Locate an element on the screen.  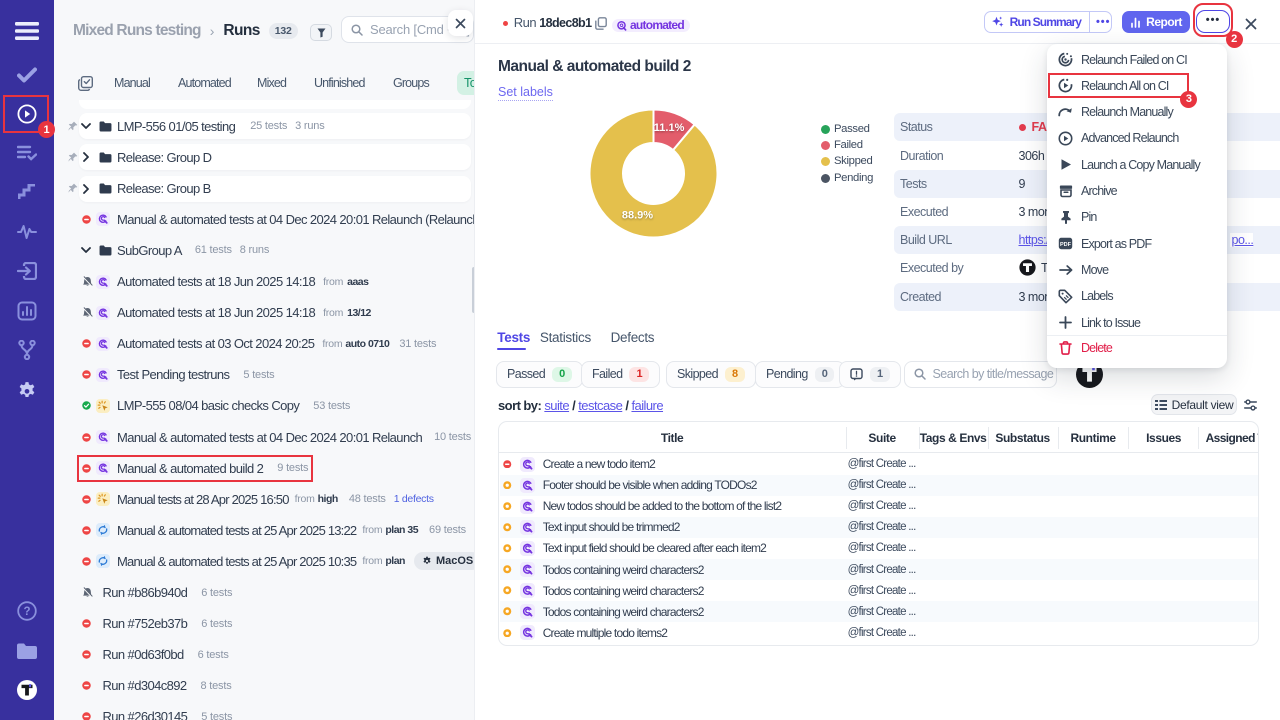
svg-text: 88.9% is located at coordinates (637, 216).